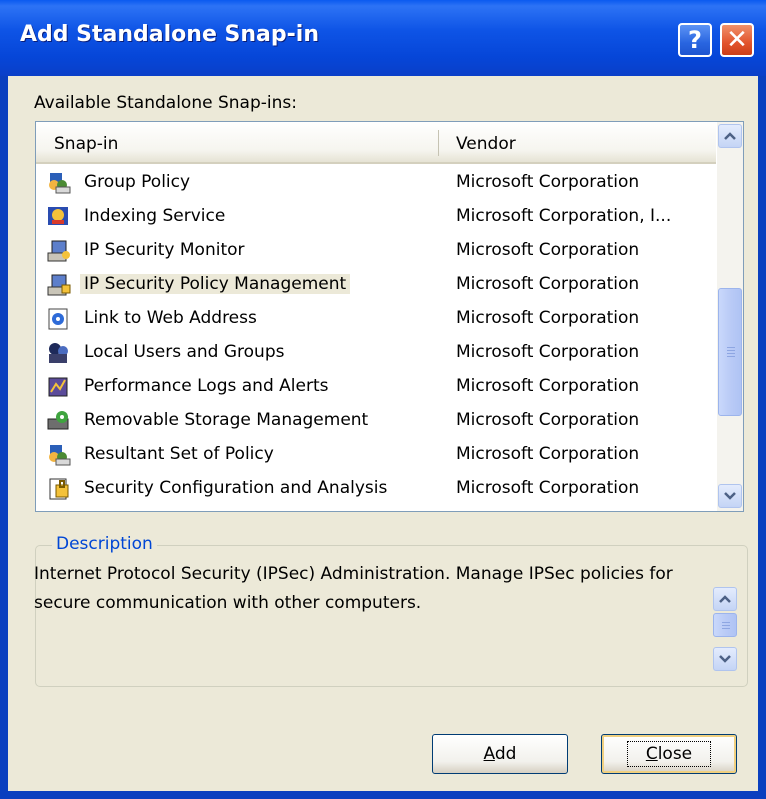 Image resolution: width=766 pixels, height=799 pixels. I want to click on snapin-name: Performance Logs and Alerts, so click(206, 386).